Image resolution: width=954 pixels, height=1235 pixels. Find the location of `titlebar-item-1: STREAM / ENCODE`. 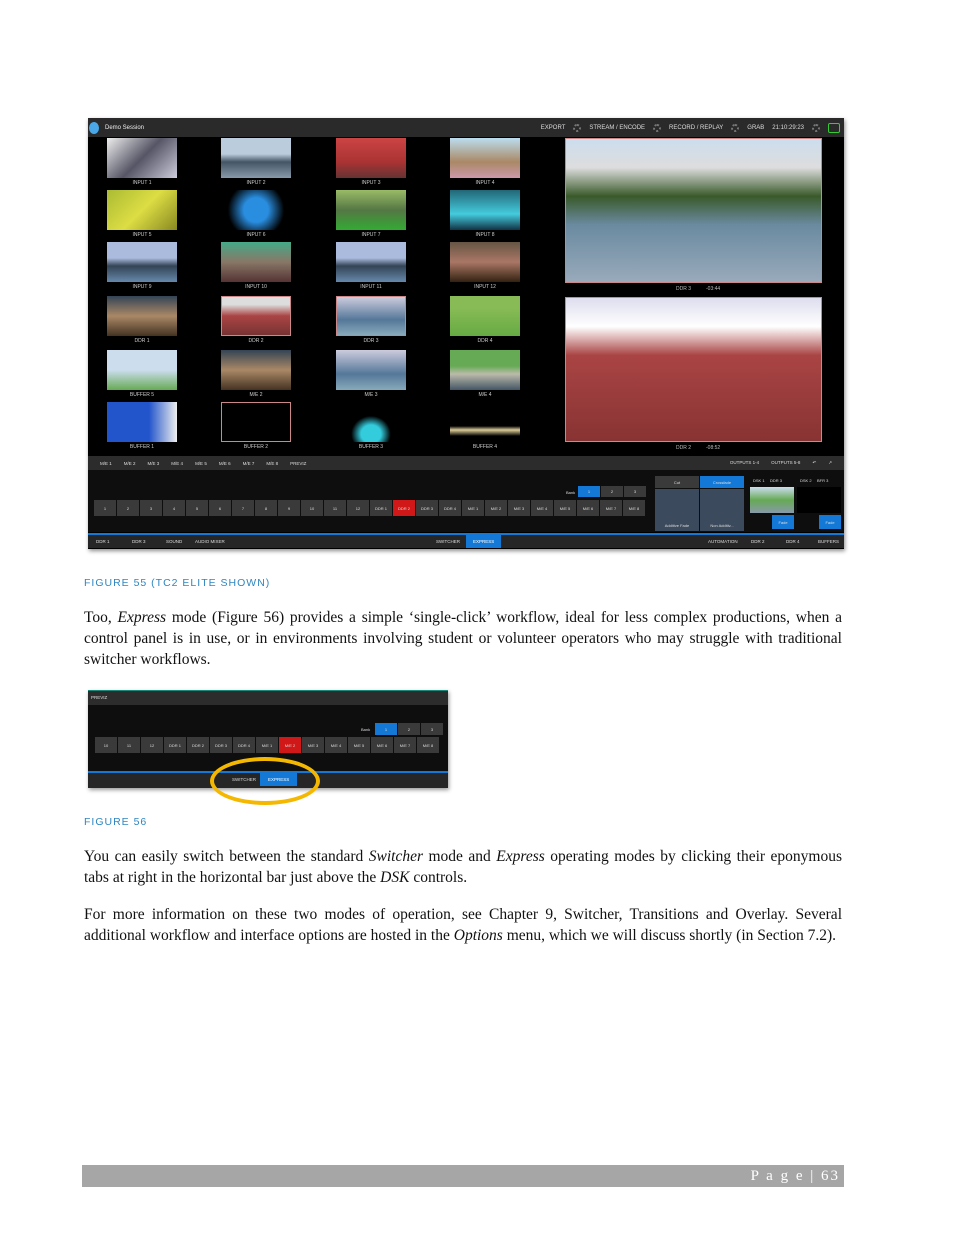

titlebar-item-1: STREAM / ENCODE is located at coordinates (617, 128).